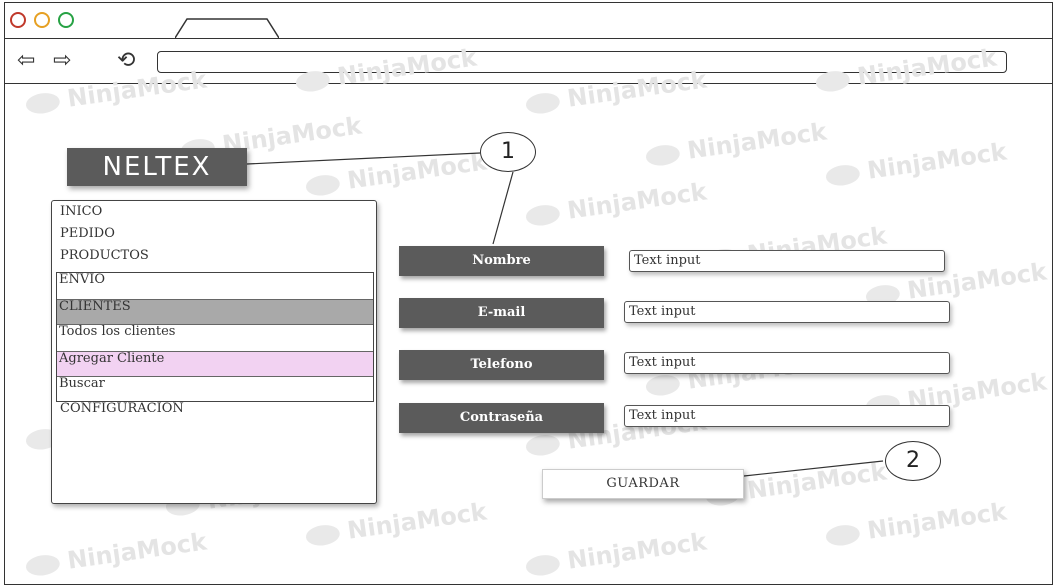 The height and width of the screenshot is (587, 1057). Describe the element at coordinates (215, 364) in the screenshot. I see `menu-item-agregar-cliente: Agregar Cliente` at that location.